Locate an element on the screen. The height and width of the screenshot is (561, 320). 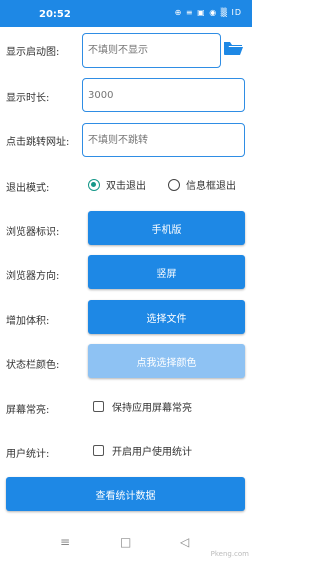
keep-screen-on-checkbox: 保持应用屏幕常亮 is located at coordinates (142, 406).